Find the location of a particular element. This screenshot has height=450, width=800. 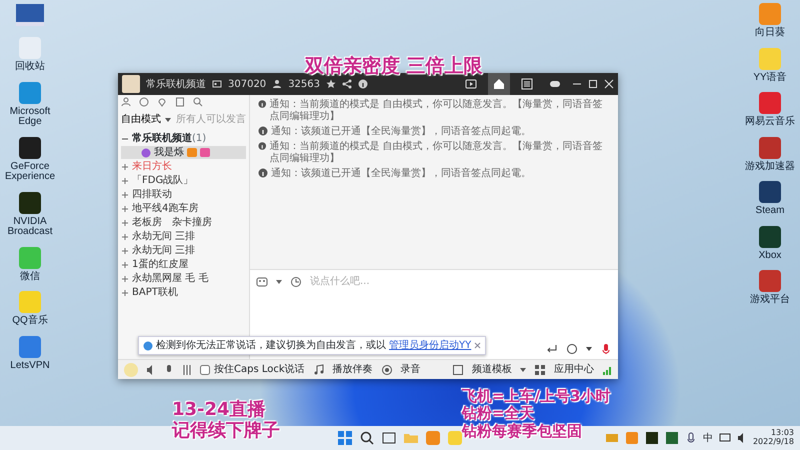

windows-icon is located at coordinates (345, 438).